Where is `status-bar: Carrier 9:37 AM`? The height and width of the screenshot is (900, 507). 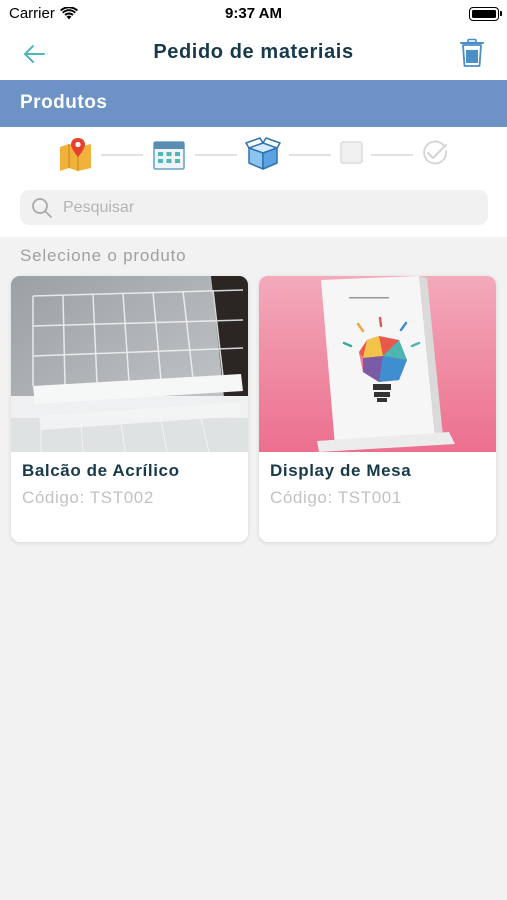 status-bar: Carrier 9:37 AM is located at coordinates (253, 14).